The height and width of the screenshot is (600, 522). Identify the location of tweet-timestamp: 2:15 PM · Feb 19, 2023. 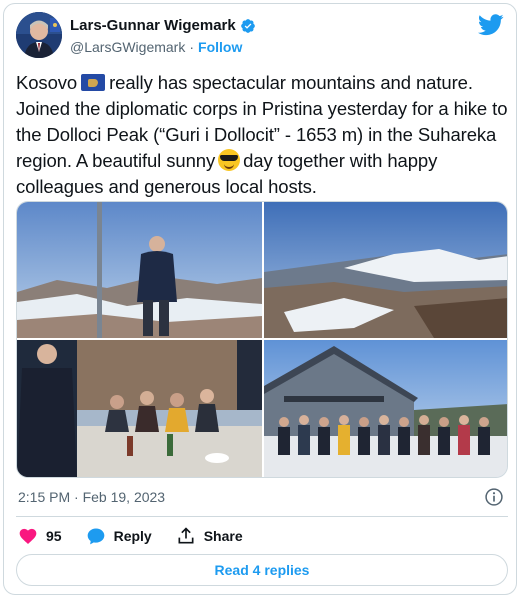
(91, 497).